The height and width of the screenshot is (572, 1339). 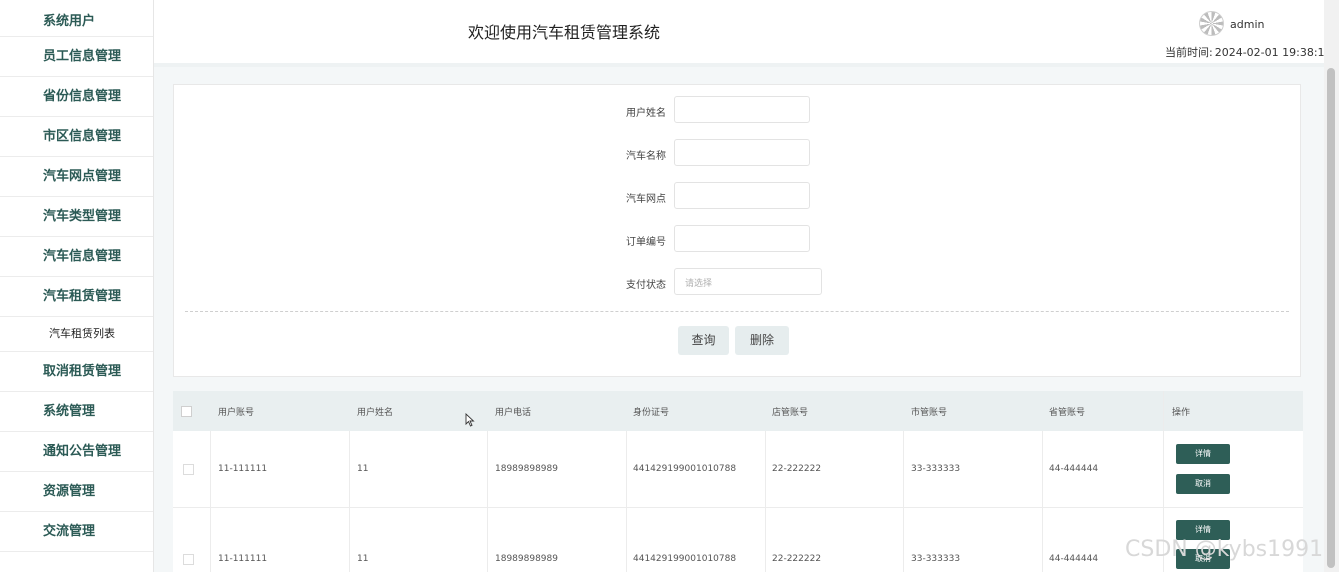 I want to click on query-button: 查询, so click(x=703, y=340).